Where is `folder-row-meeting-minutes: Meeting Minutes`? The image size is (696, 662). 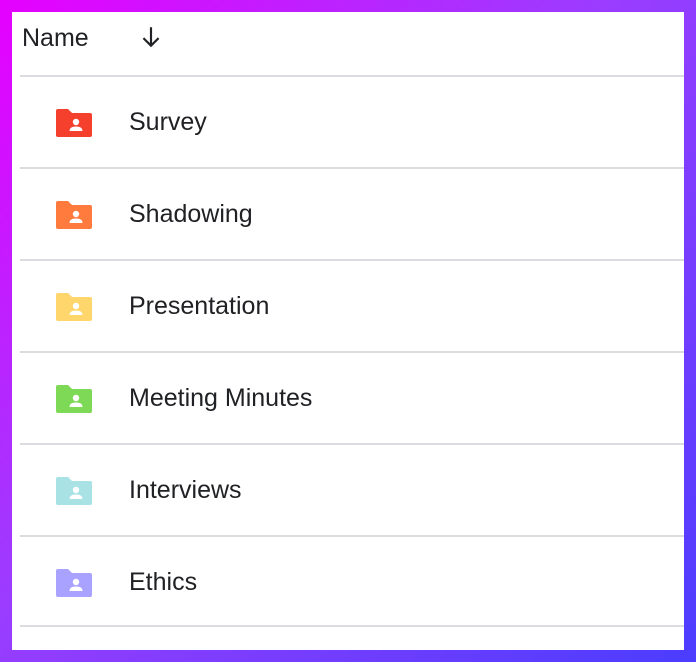 folder-row-meeting-minutes: Meeting Minutes is located at coordinates (352, 397).